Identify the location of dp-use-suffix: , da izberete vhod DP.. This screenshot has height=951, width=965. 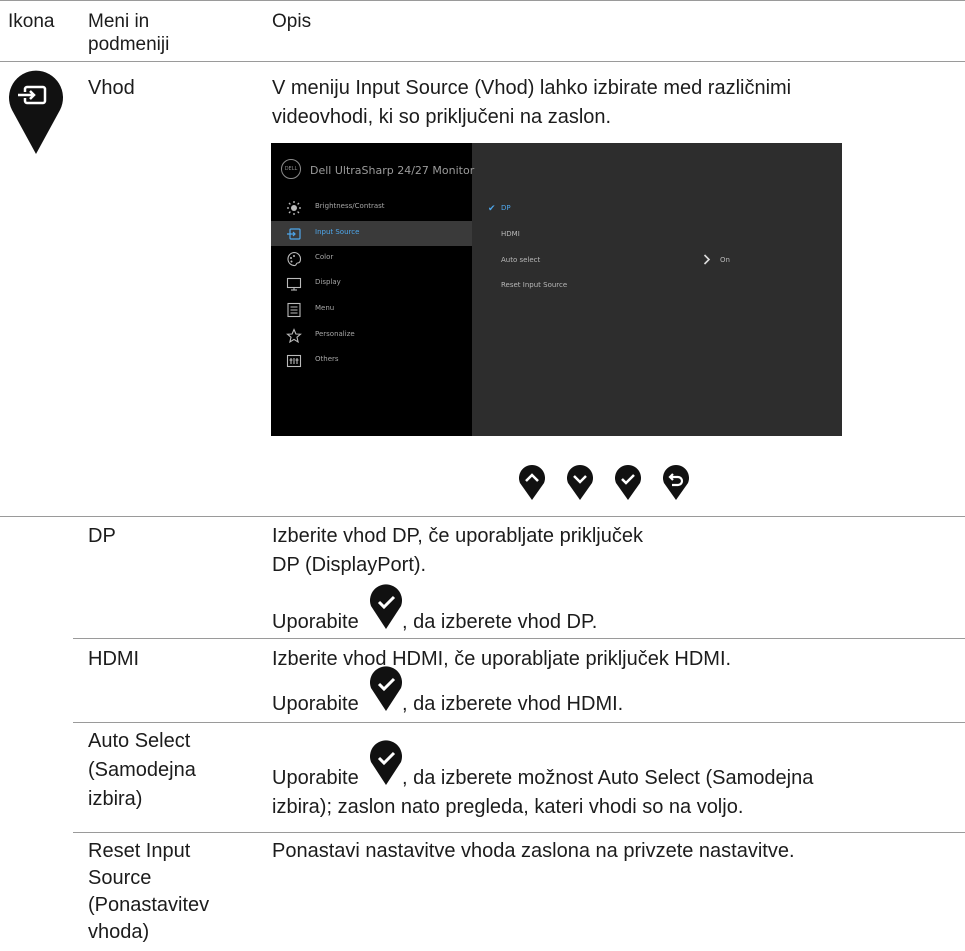
(500, 622).